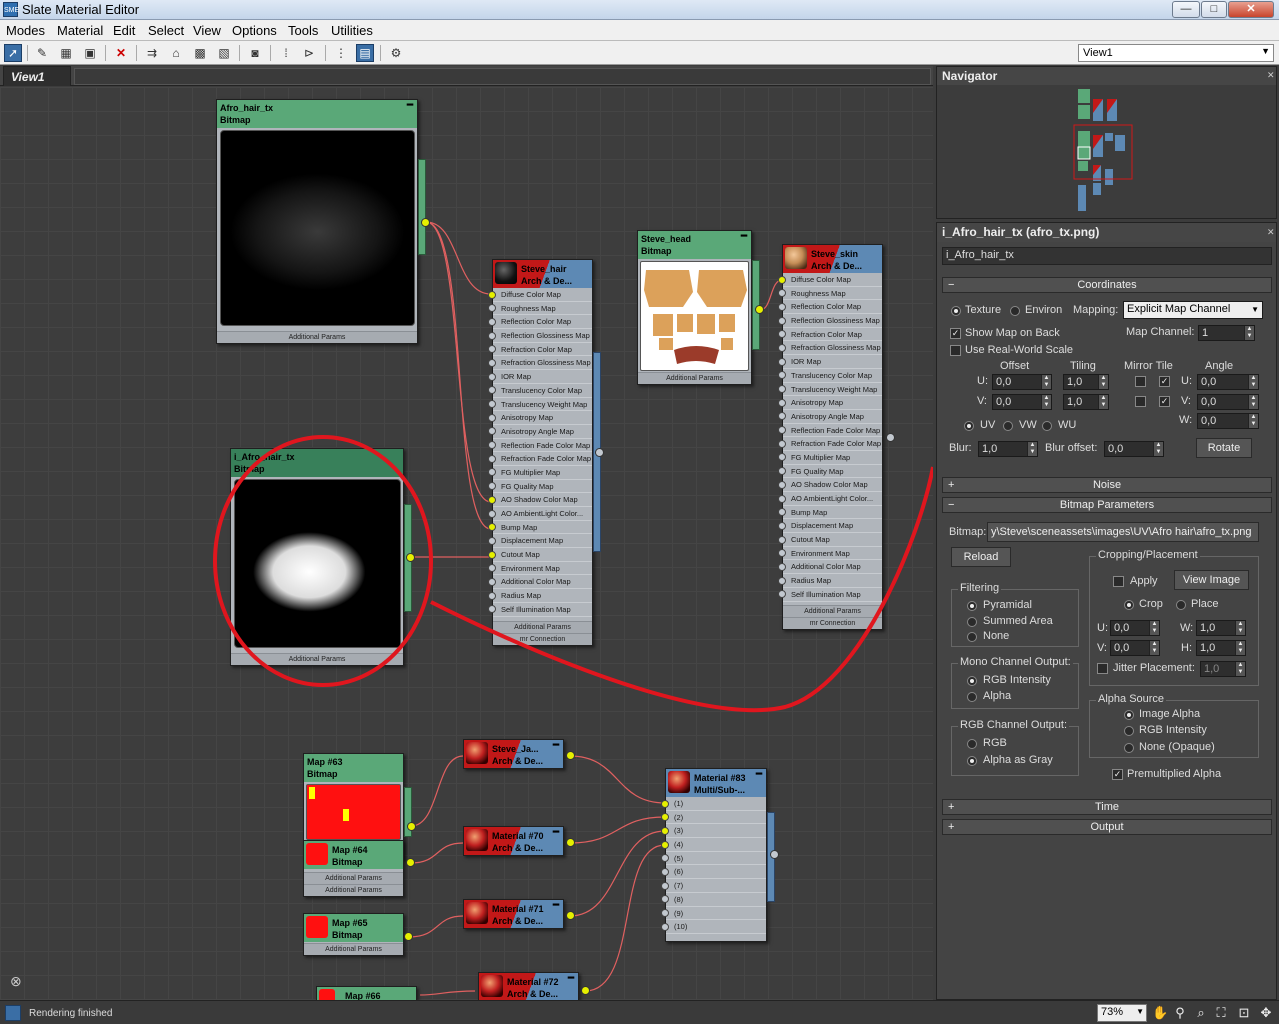 This screenshot has width=1279, height=1024. Describe the element at coordinates (1118, 581) in the screenshot. I see `apply-checkbox` at that location.